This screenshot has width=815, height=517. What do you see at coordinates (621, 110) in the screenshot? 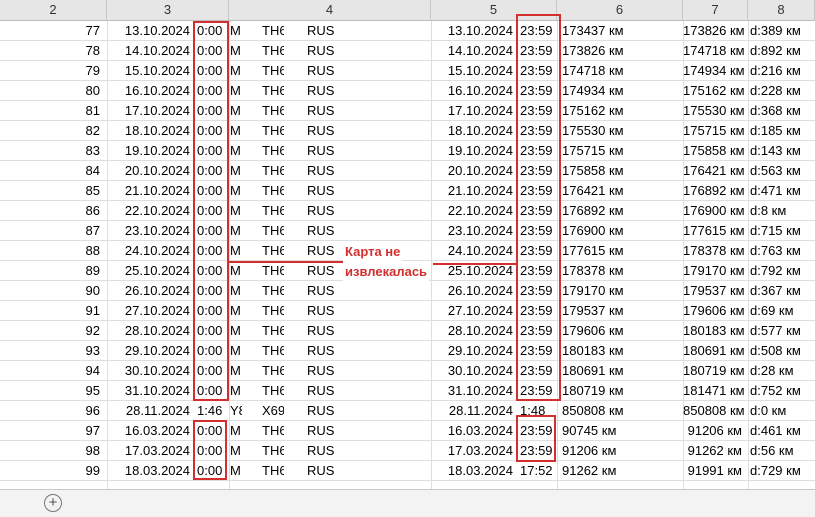
I see `cell-km1: 175162 км` at bounding box center [621, 110].